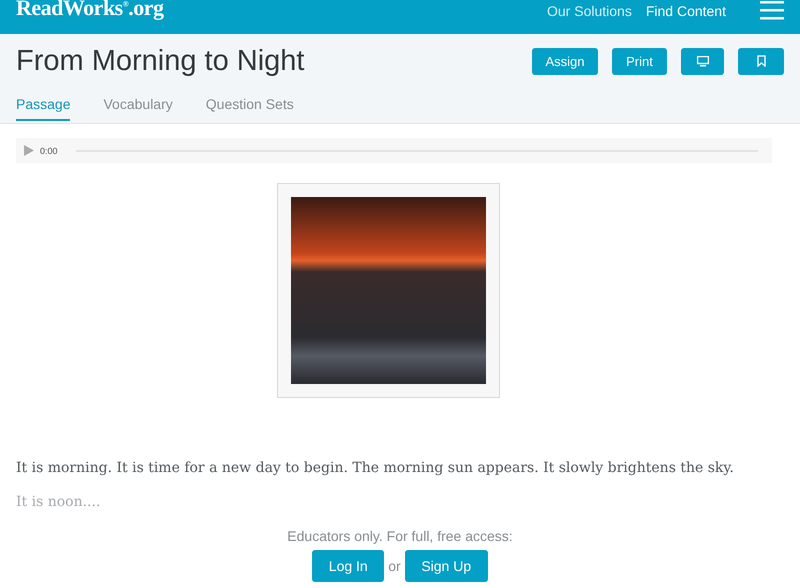 This screenshot has width=800, height=588. Describe the element at coordinates (138, 104) in the screenshot. I see `tab: Vocabulary` at that location.